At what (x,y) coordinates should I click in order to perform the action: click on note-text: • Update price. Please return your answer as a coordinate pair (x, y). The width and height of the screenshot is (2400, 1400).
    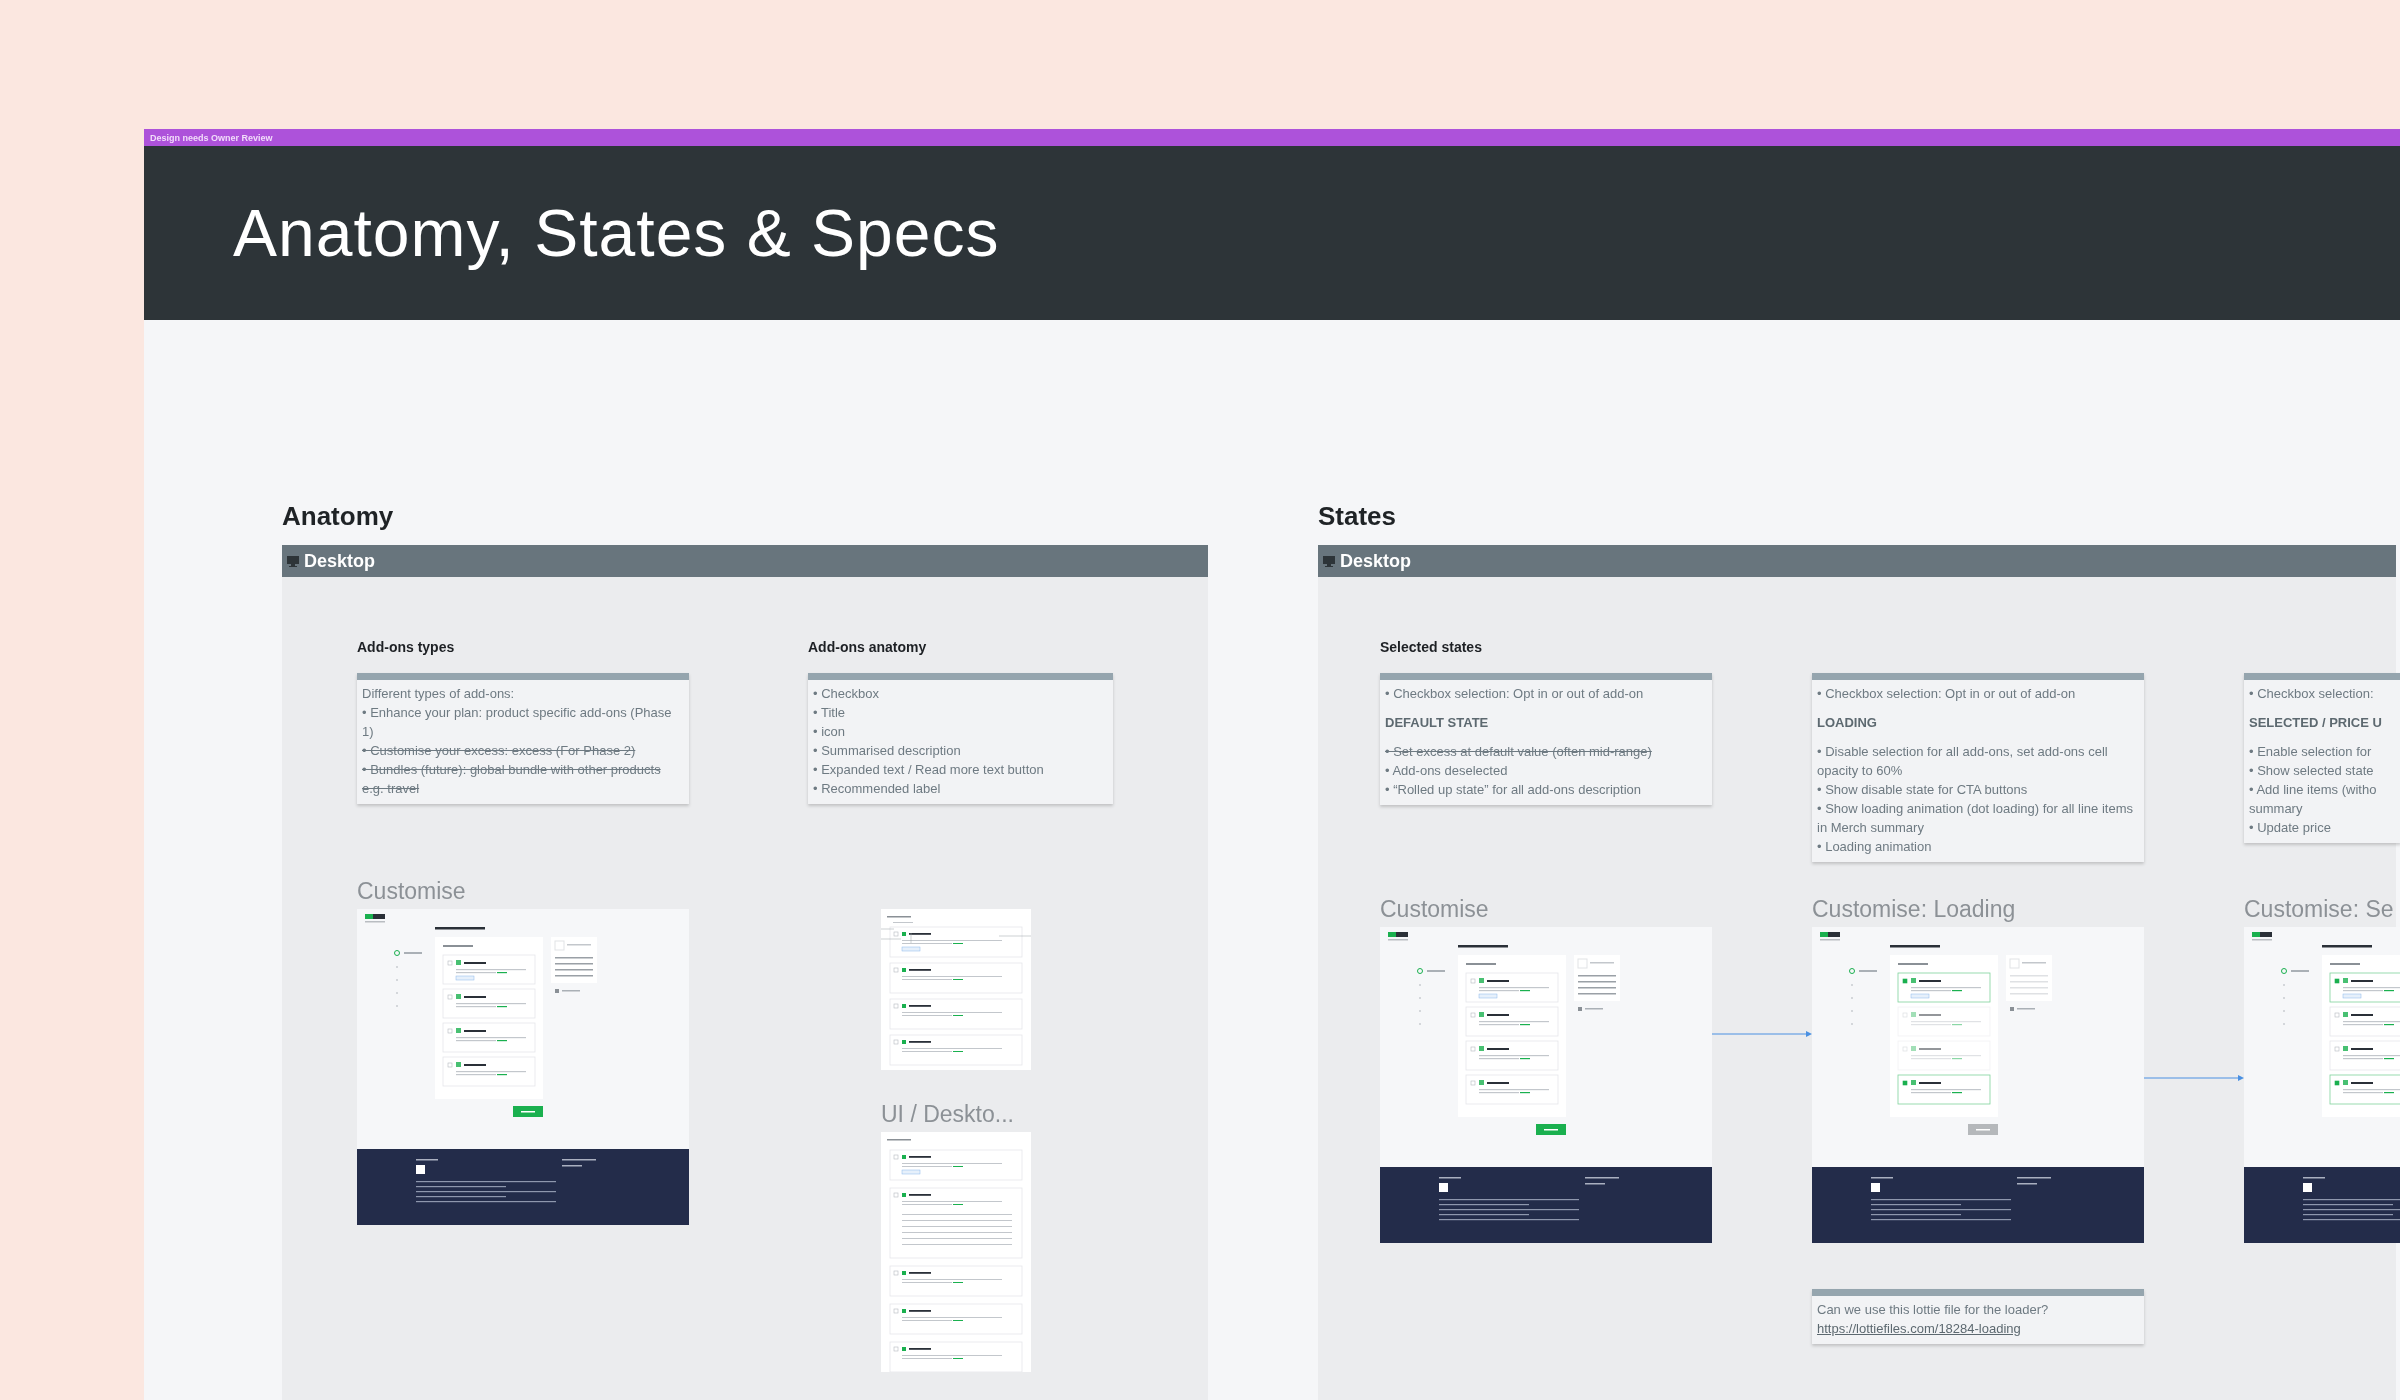
    Looking at the image, I should click on (2290, 828).